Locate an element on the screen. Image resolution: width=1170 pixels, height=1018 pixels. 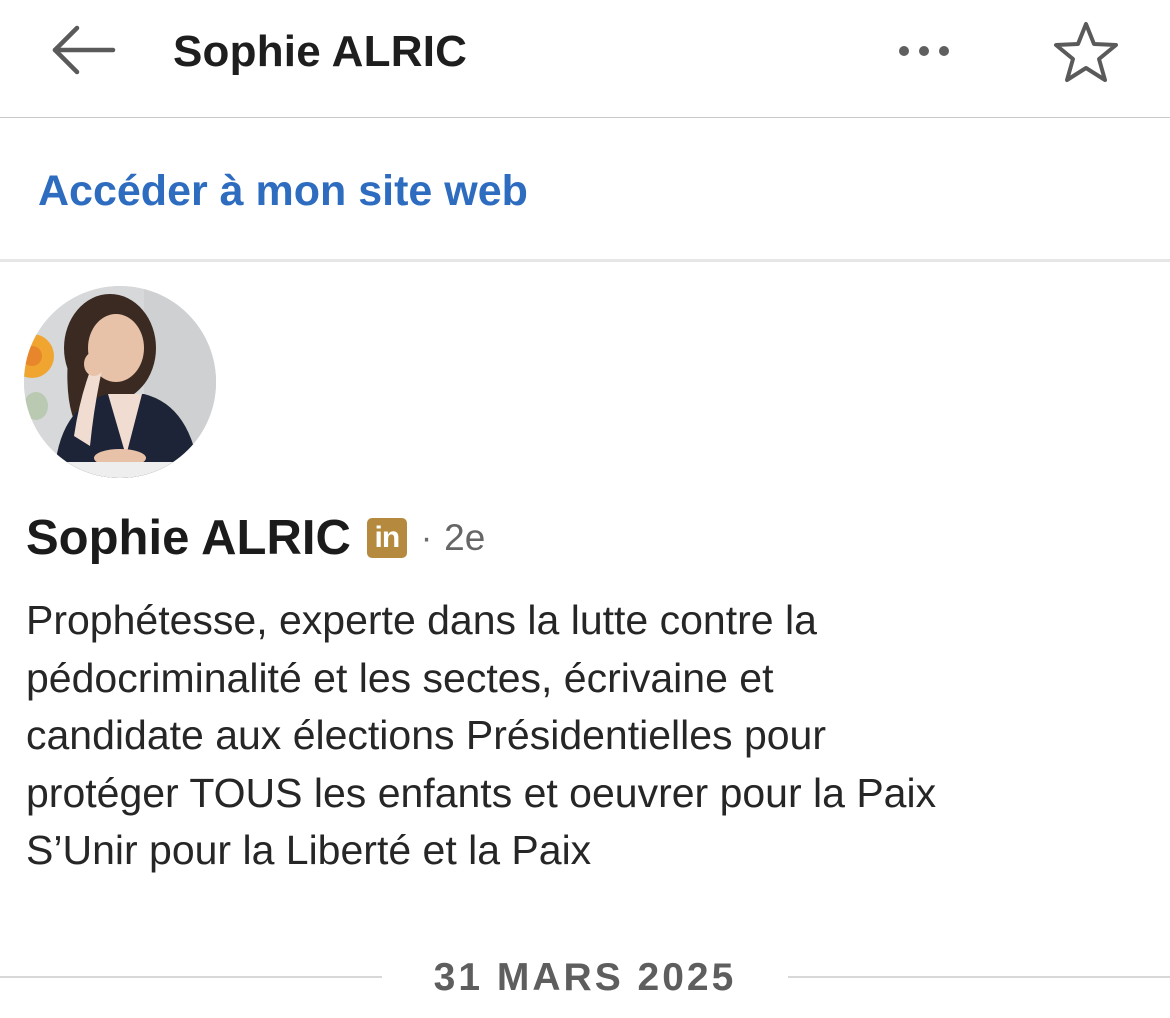
back-button is located at coordinates (84, 52).